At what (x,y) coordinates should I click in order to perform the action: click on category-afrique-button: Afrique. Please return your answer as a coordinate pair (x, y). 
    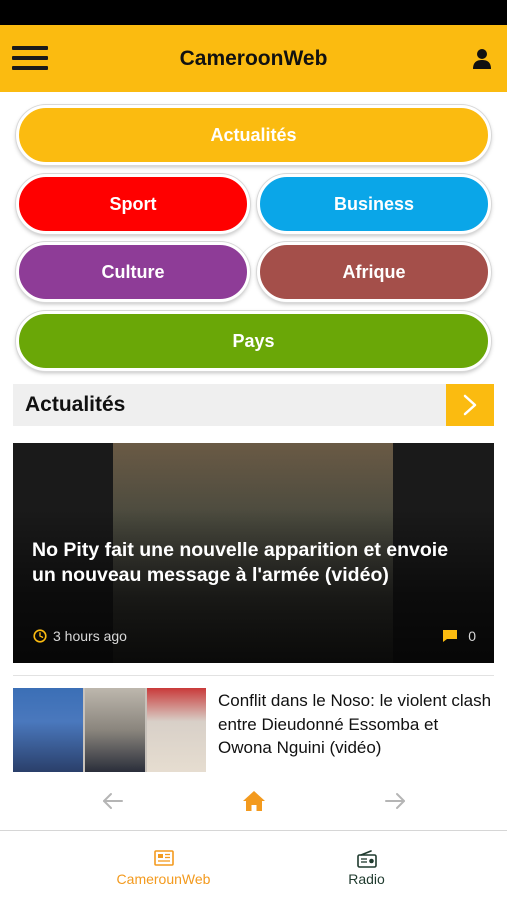
    Looking at the image, I should click on (374, 272).